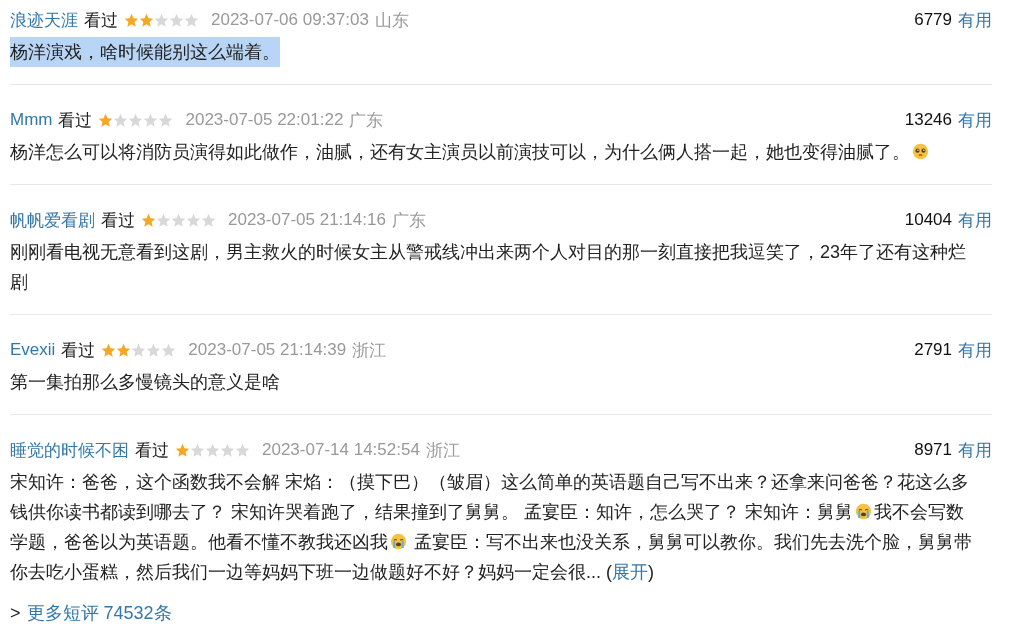  What do you see at coordinates (99, 613) in the screenshot?
I see `more-comments-link: 更多短评 74532条` at bounding box center [99, 613].